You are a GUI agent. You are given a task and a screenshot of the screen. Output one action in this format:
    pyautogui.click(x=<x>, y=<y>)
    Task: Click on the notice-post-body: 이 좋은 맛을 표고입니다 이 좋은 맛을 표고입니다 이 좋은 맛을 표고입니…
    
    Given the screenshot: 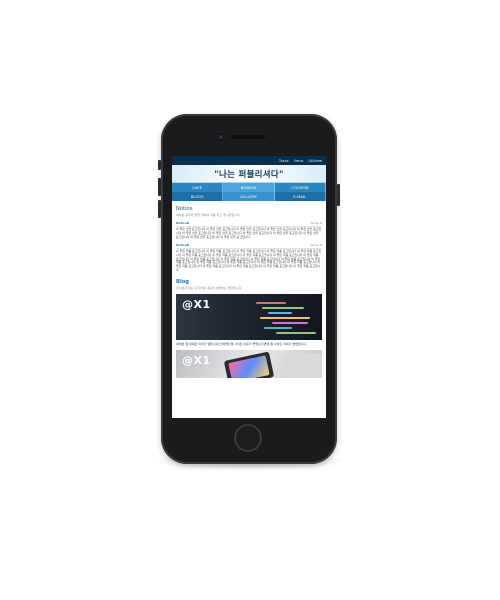 What is the action you would take?
    pyautogui.click(x=249, y=233)
    